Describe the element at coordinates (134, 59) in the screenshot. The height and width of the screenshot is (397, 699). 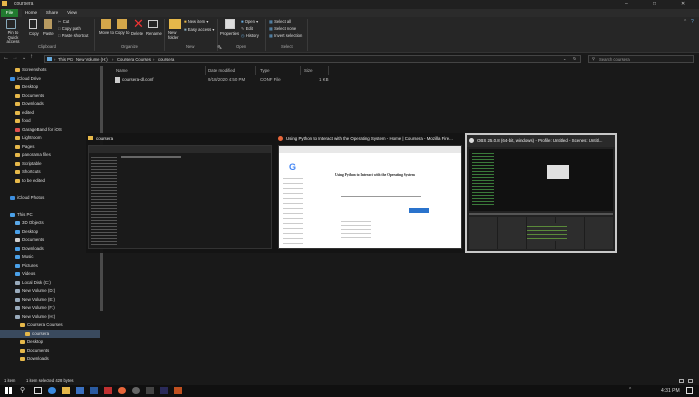
I see `breadcrumb-coursera-courses: Coursera Courses` at that location.